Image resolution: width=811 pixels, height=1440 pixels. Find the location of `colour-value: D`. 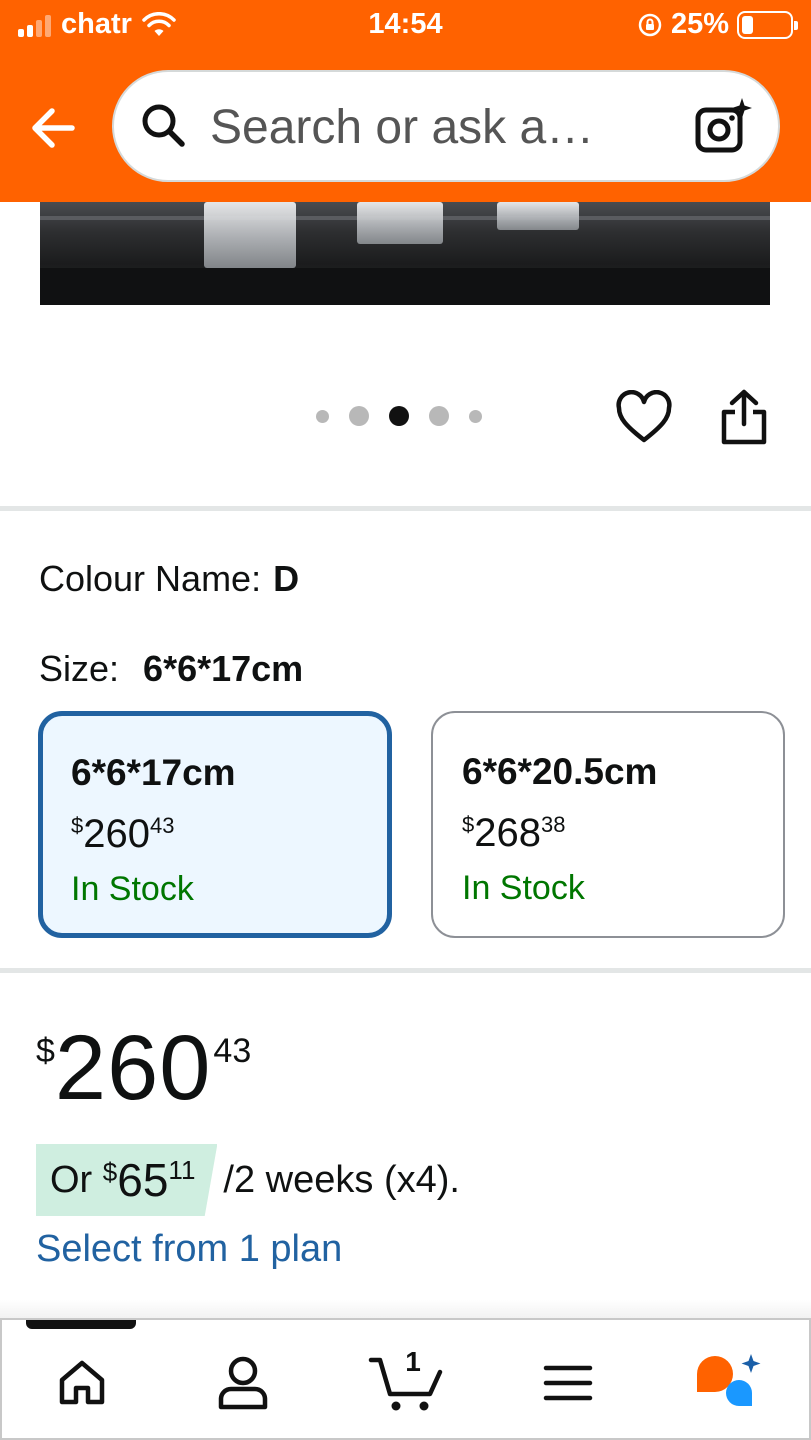

colour-value: D is located at coordinates (286, 578).